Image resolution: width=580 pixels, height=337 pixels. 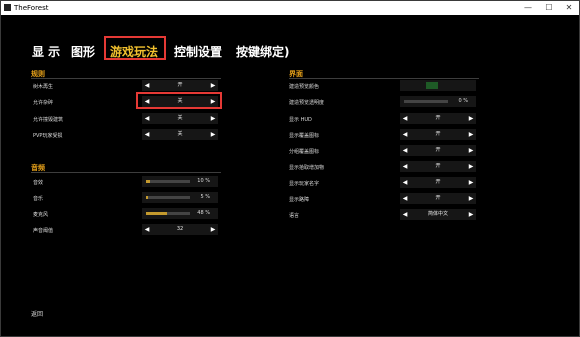 I want to click on allow-debris-label: 允许杂碎, so click(x=43, y=103).